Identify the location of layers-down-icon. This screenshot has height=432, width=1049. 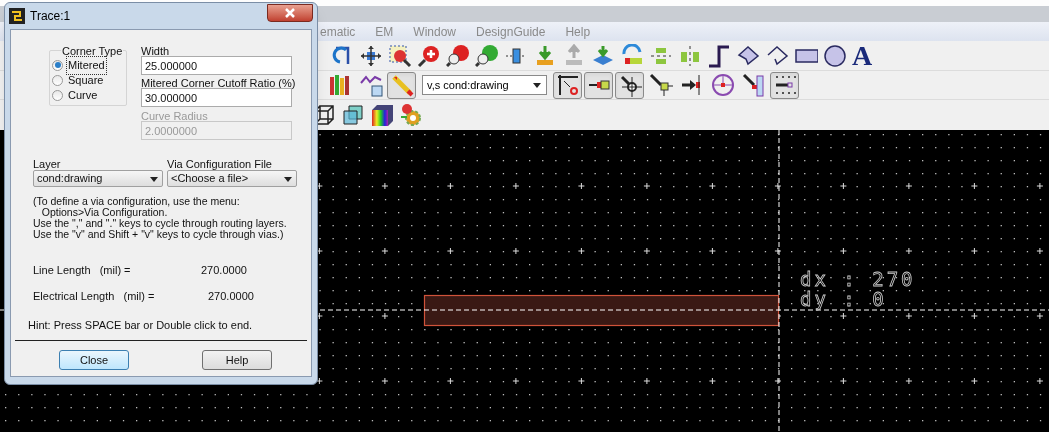
(603, 55).